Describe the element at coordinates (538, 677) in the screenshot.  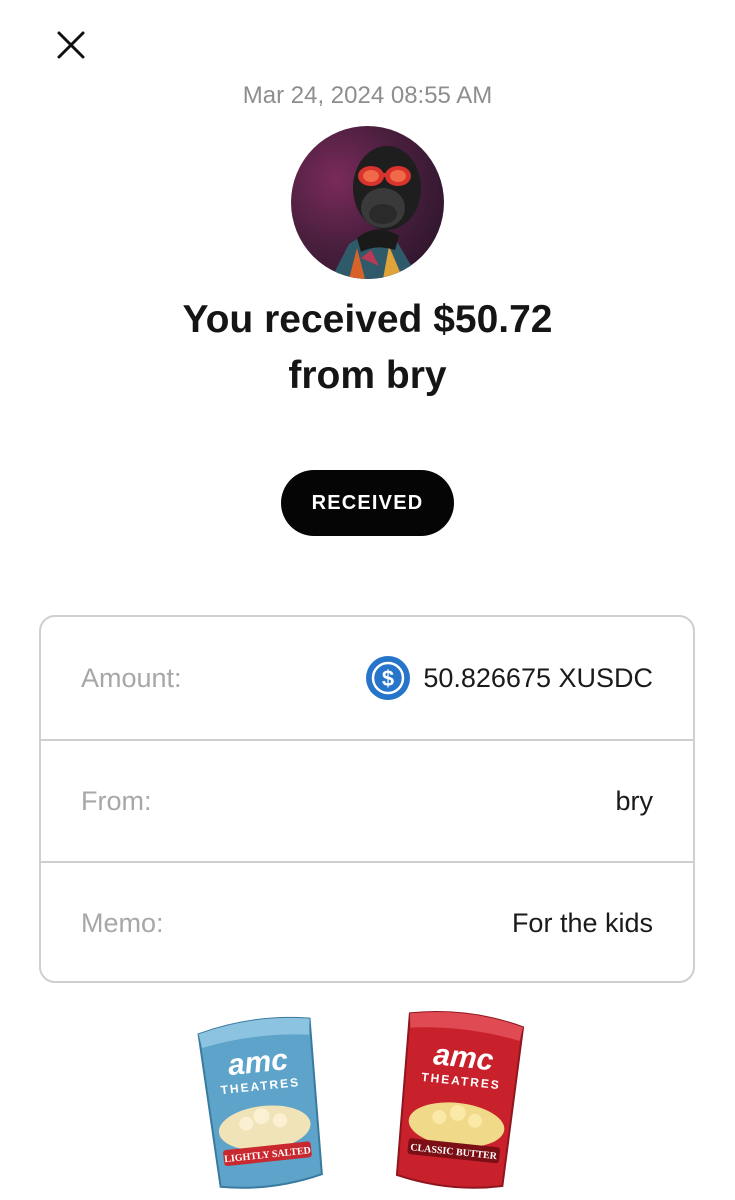
I see `amount-value: 50.826675 XUSDC` at that location.